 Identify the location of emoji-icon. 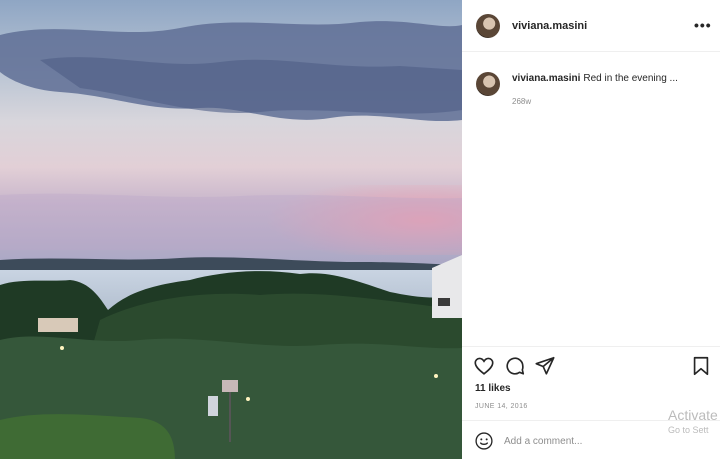
(484, 441).